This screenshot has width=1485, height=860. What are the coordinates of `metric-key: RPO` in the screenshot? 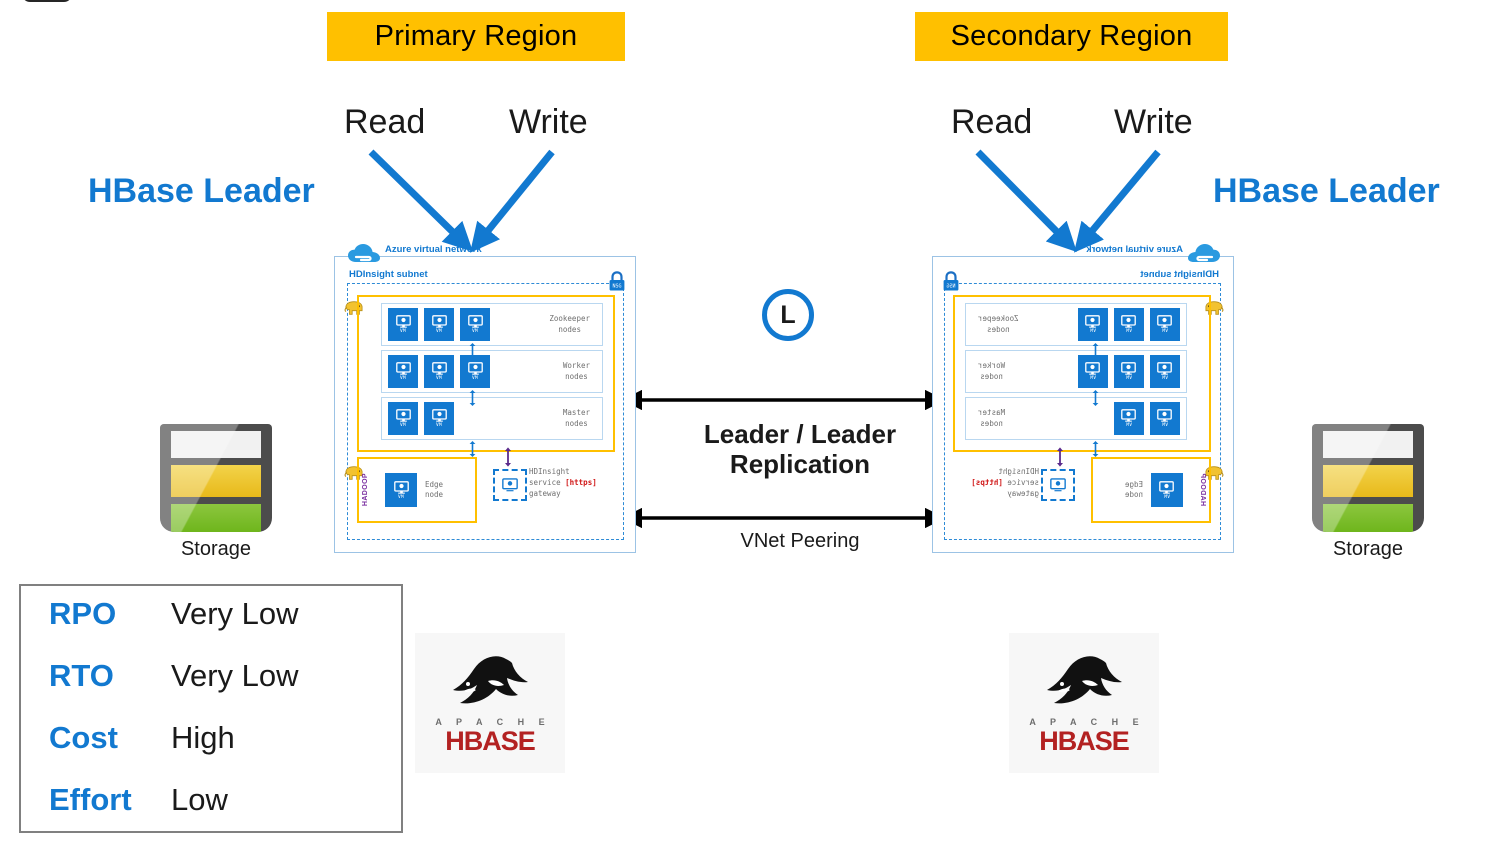 It's located at (83, 613).